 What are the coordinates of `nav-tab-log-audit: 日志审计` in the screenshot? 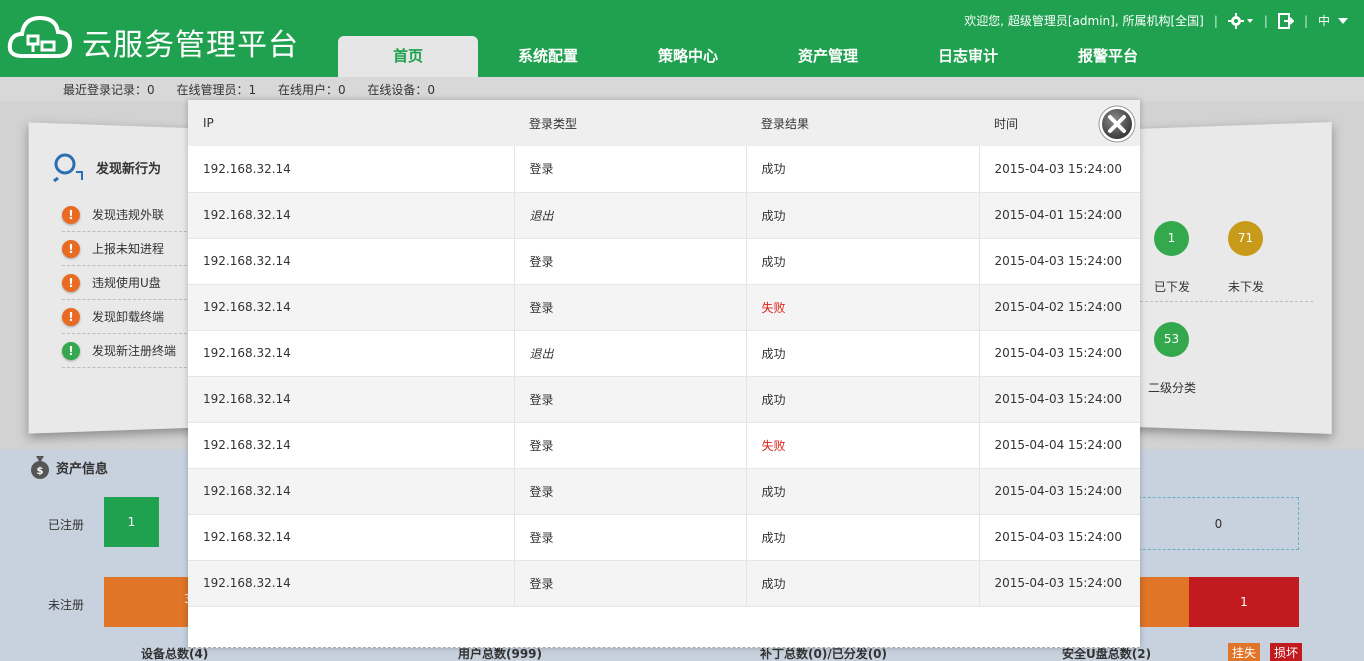 It's located at (968, 56).